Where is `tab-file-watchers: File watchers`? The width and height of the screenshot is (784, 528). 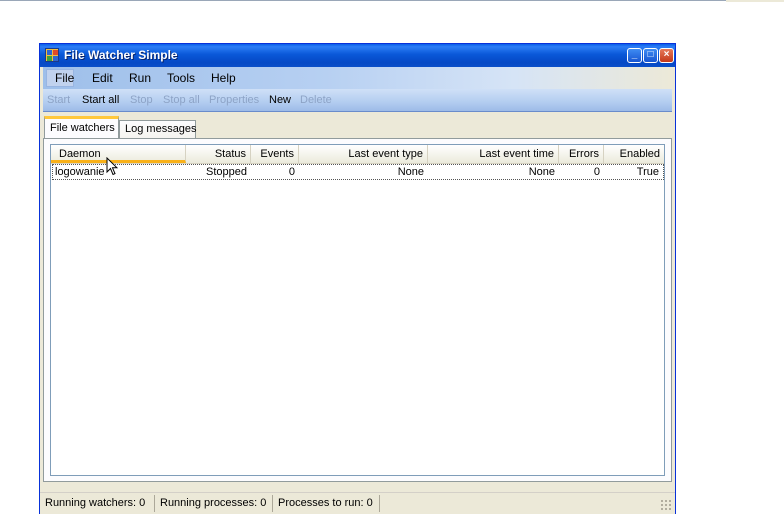
tab-file-watchers: File watchers is located at coordinates (81, 127).